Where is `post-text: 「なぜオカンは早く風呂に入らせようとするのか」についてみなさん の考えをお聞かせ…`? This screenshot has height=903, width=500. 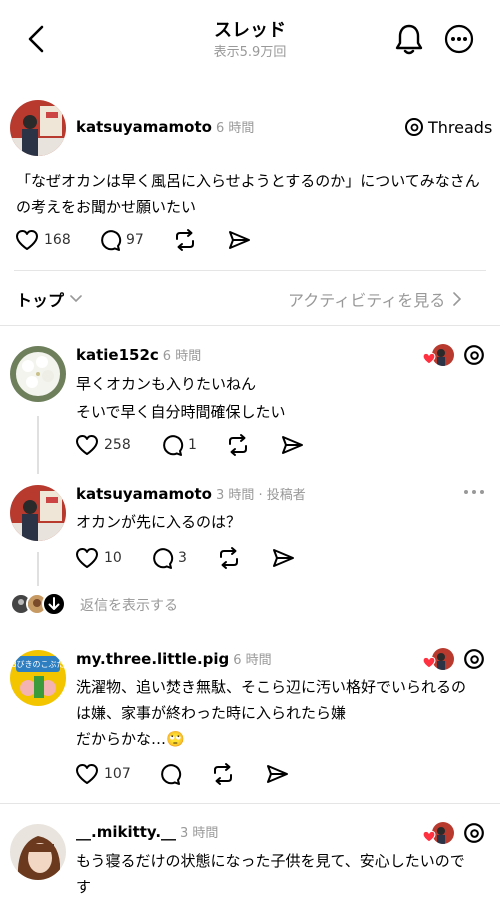 post-text: 「なぜオカンは早く風呂に入らせようとするのか」についてみなさん の考えをお聞かせ… is located at coordinates (248, 194).